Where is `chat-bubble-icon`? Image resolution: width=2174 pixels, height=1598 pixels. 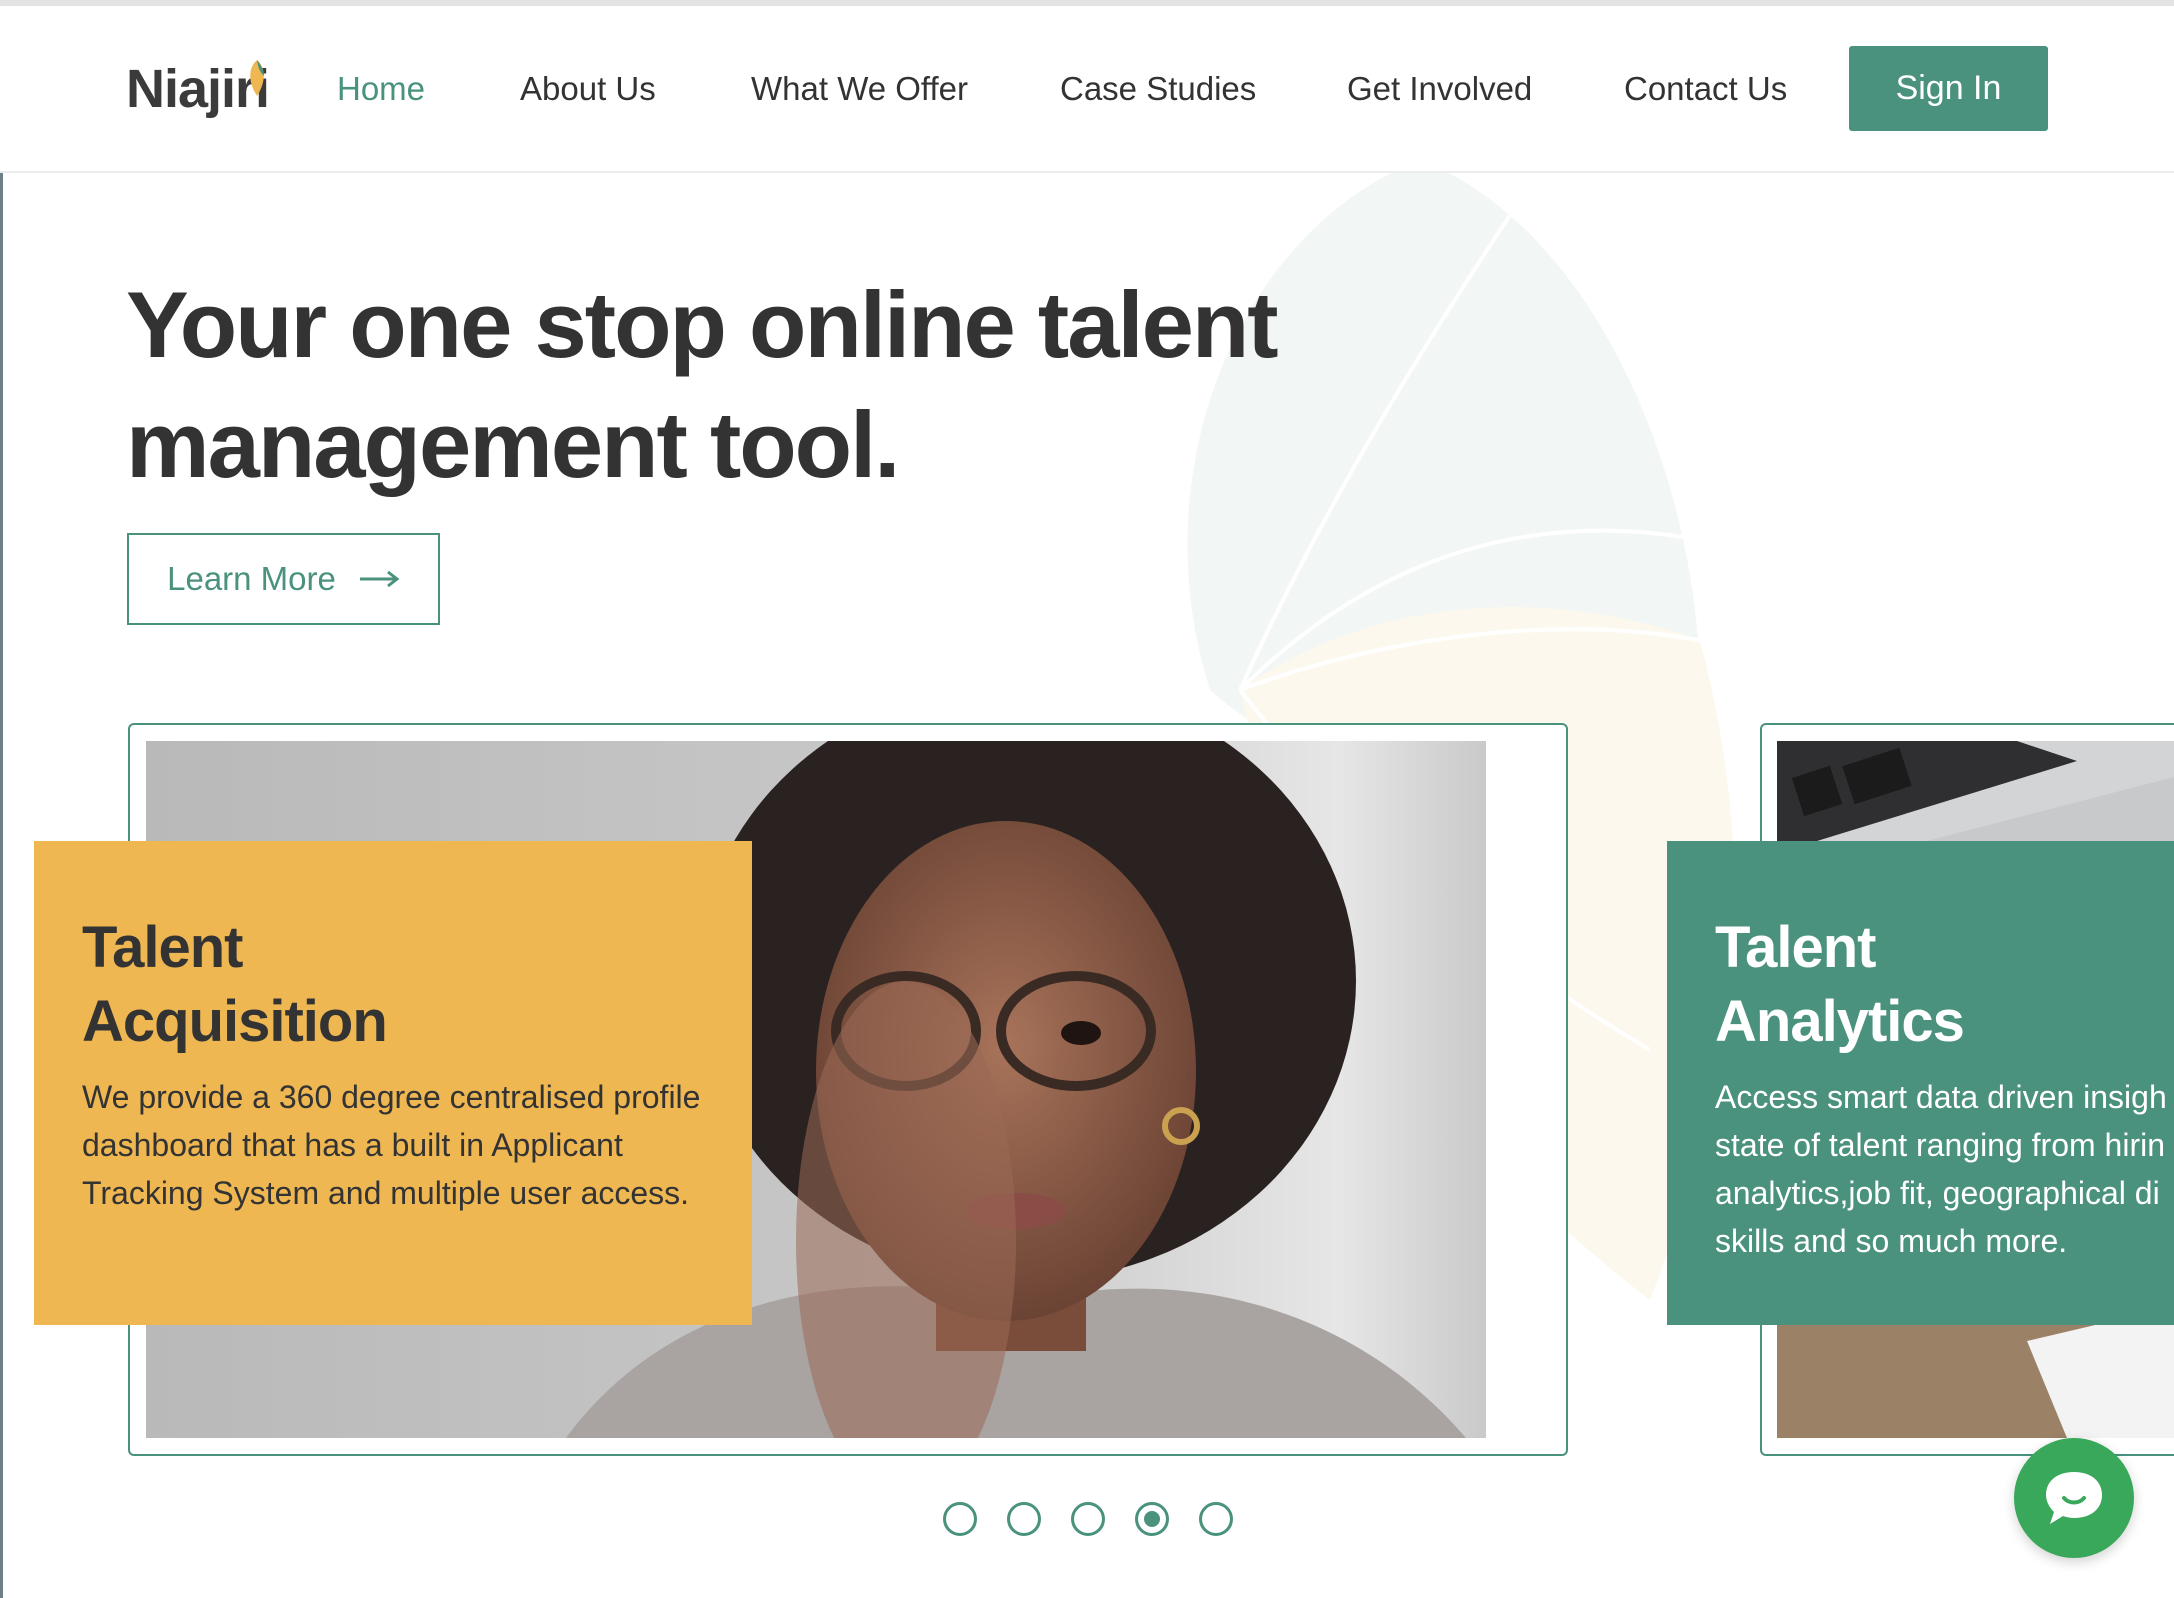
chat-bubble-icon is located at coordinates (2074, 1498).